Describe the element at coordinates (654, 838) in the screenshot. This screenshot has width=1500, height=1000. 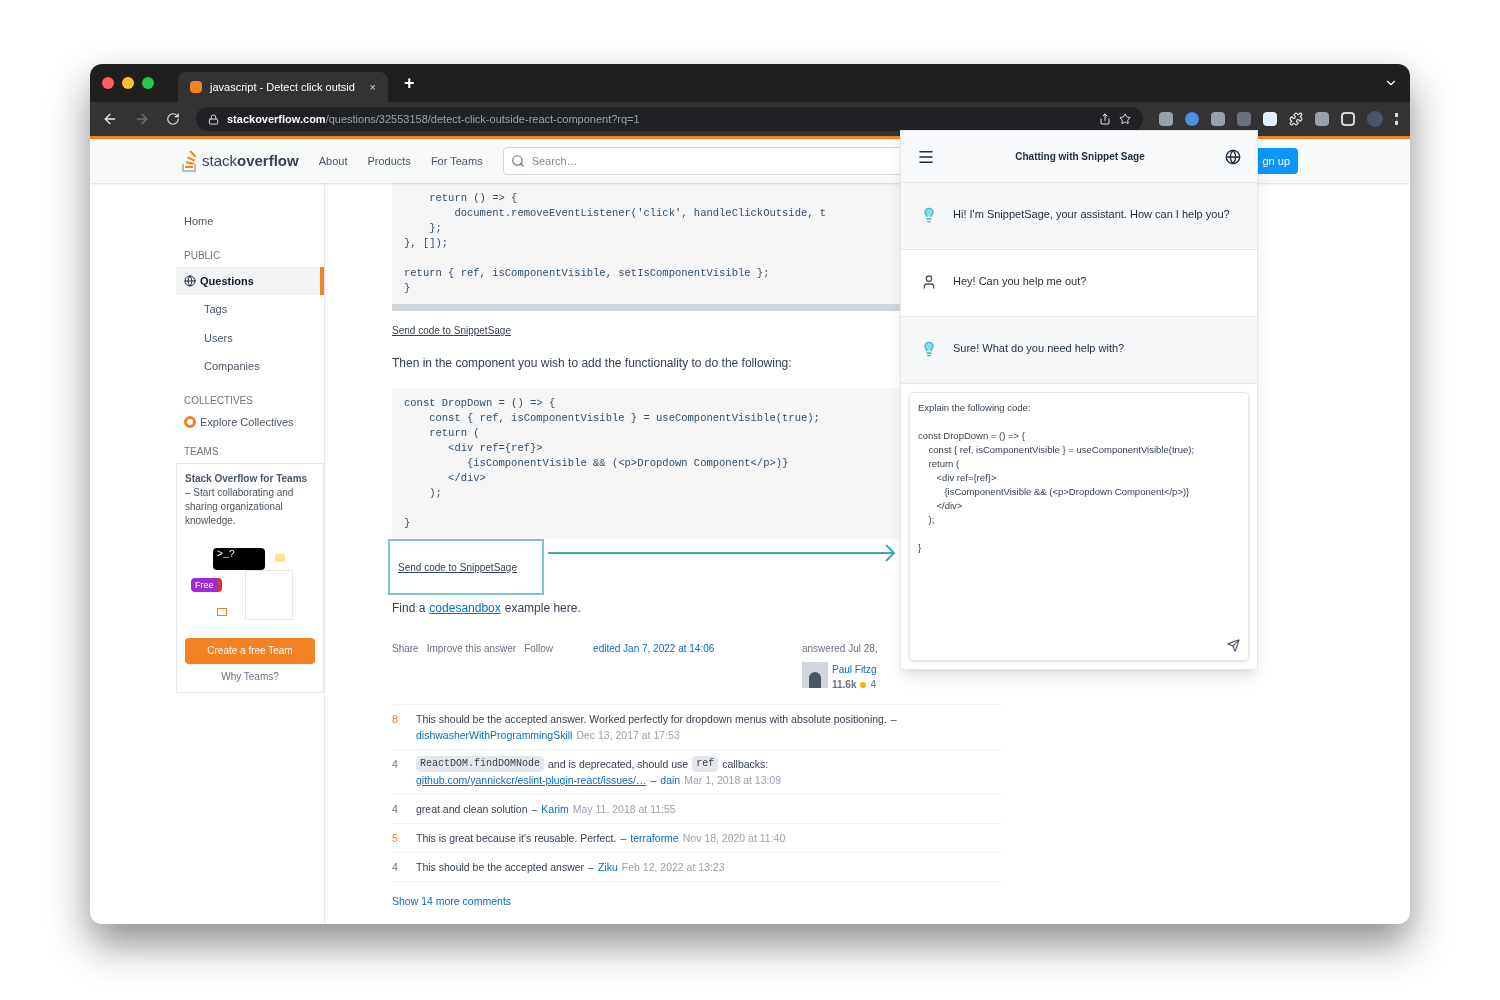
I see `comment-author: terraforme` at that location.